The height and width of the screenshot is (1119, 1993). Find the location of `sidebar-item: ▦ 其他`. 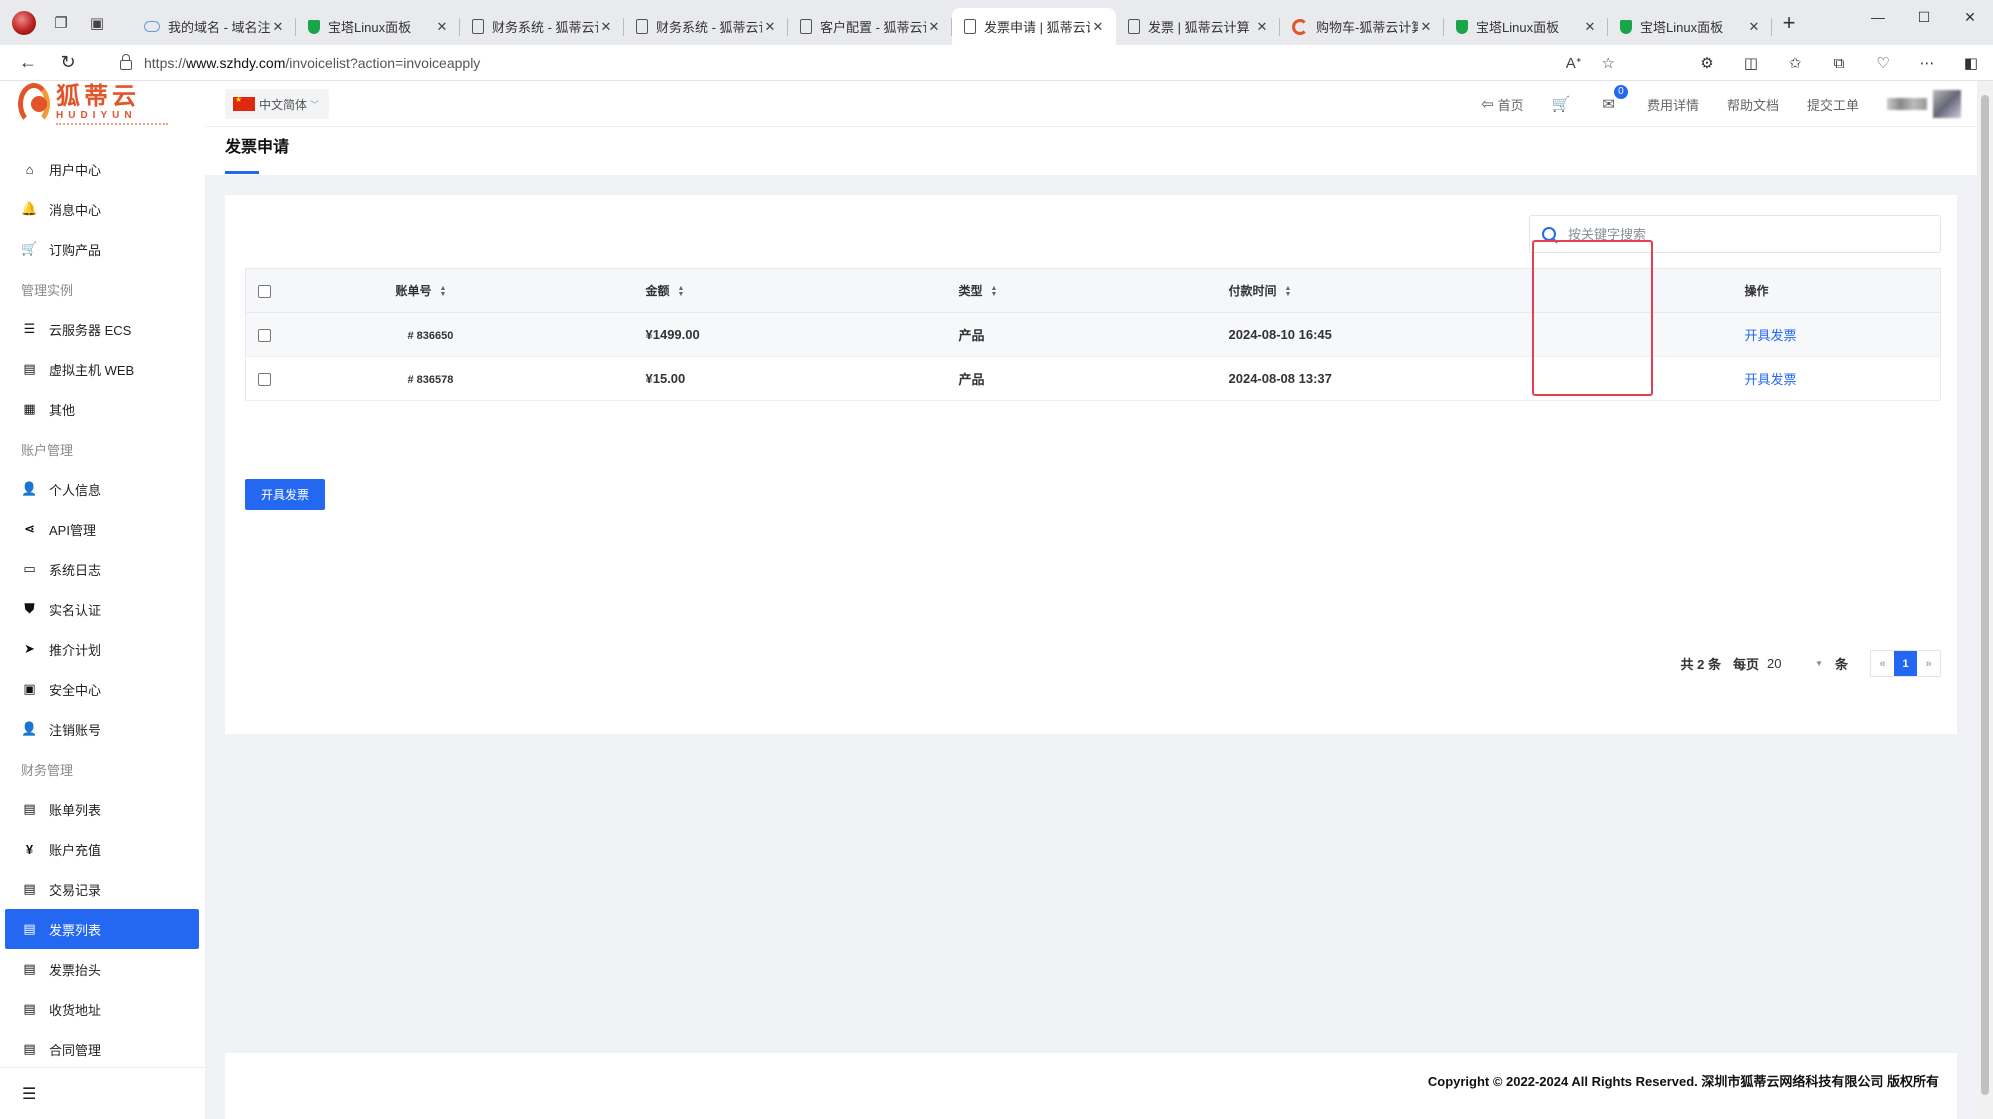

sidebar-item: ▦ 其他 is located at coordinates (102, 409).